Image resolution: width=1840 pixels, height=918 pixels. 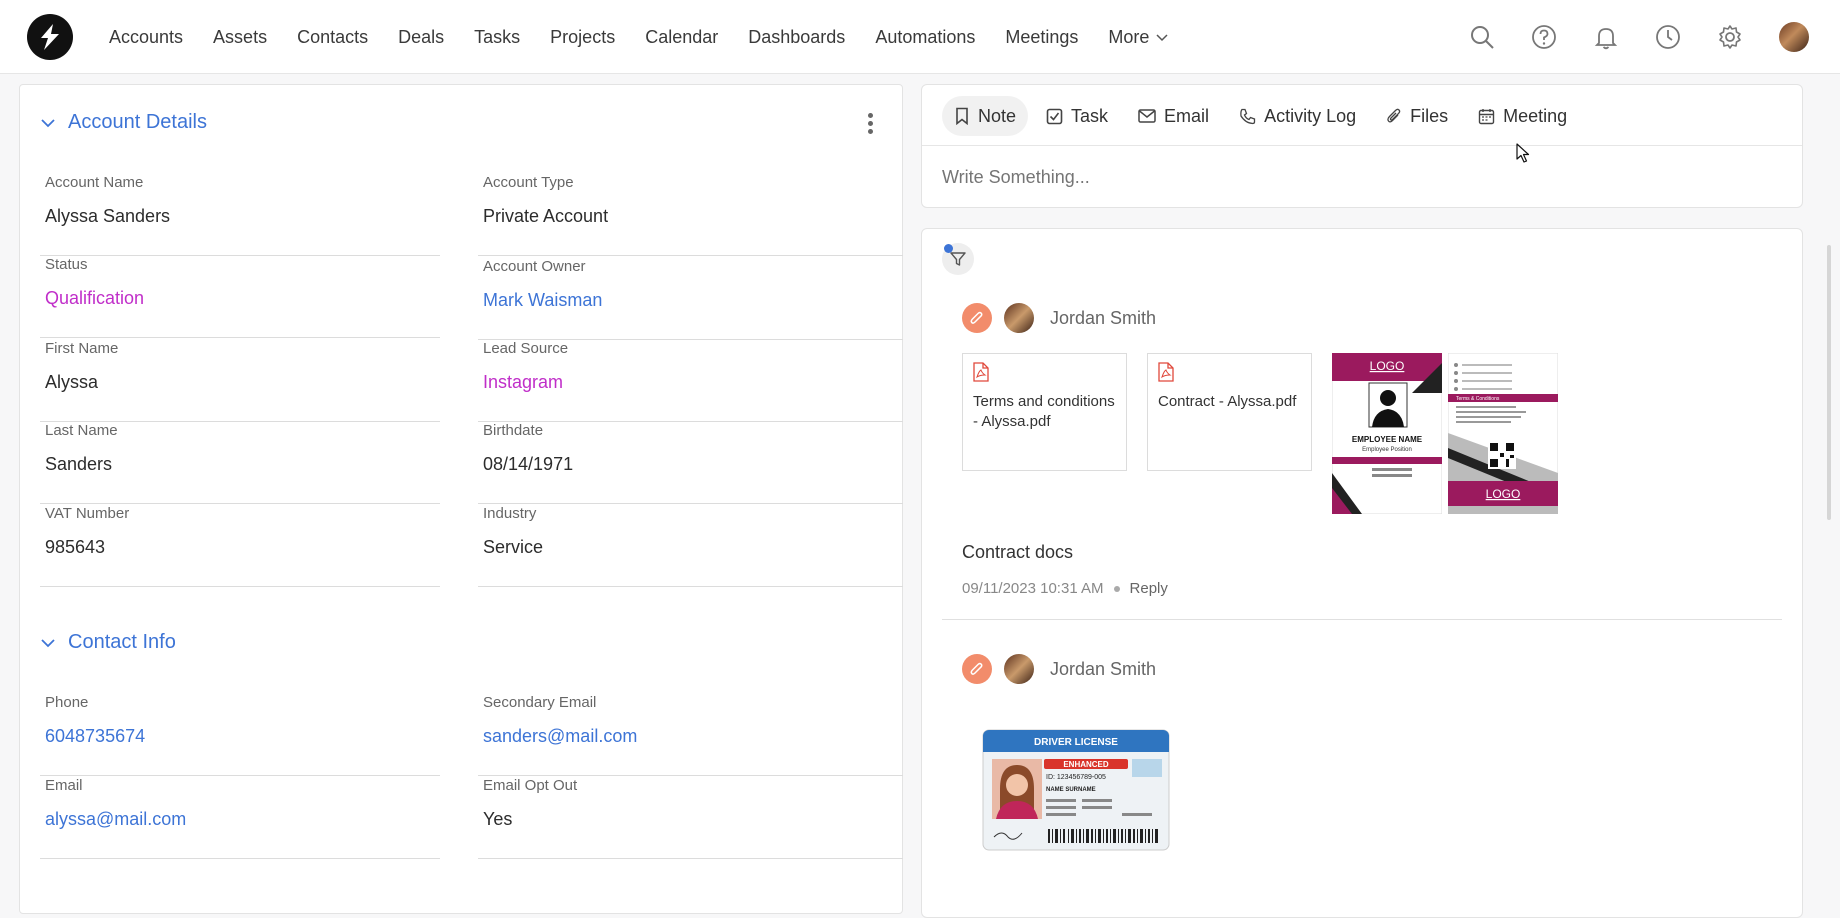 What do you see at coordinates (240, 546) in the screenshot?
I see `field-vat-number: VAT Number 985643` at bounding box center [240, 546].